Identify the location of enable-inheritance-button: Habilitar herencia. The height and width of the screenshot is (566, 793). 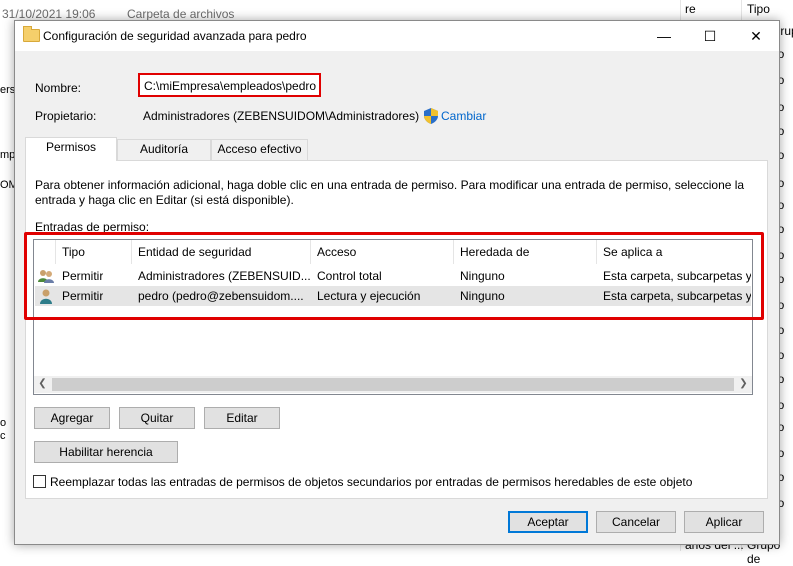
(106, 452).